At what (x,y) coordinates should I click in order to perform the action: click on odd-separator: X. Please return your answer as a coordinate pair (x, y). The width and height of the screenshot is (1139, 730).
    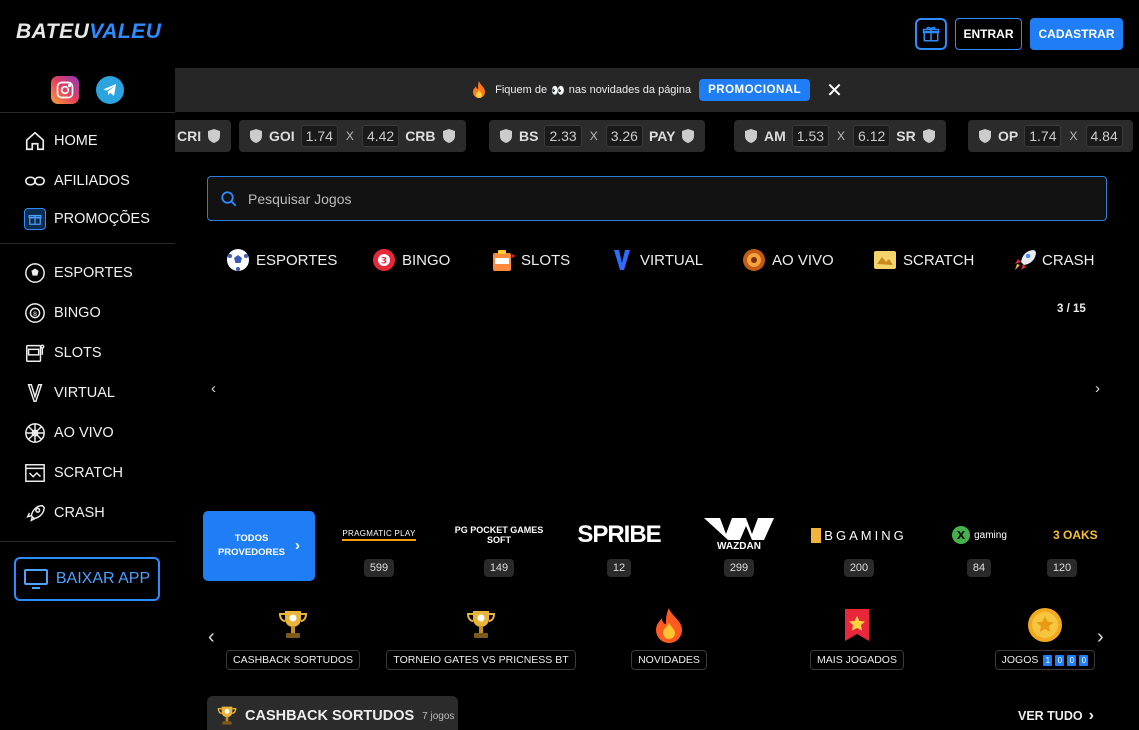
    Looking at the image, I should click on (593, 136).